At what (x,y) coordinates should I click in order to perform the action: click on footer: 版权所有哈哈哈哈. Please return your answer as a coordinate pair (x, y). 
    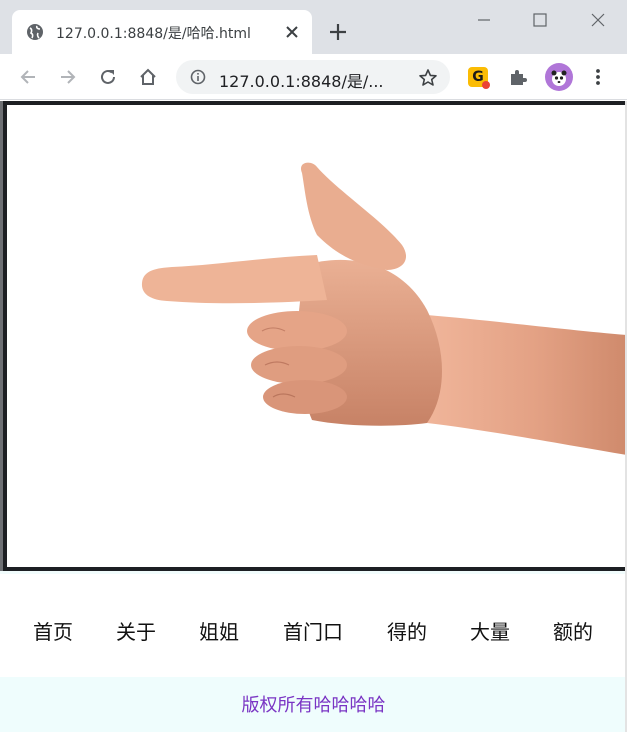
    Looking at the image, I should click on (313, 704).